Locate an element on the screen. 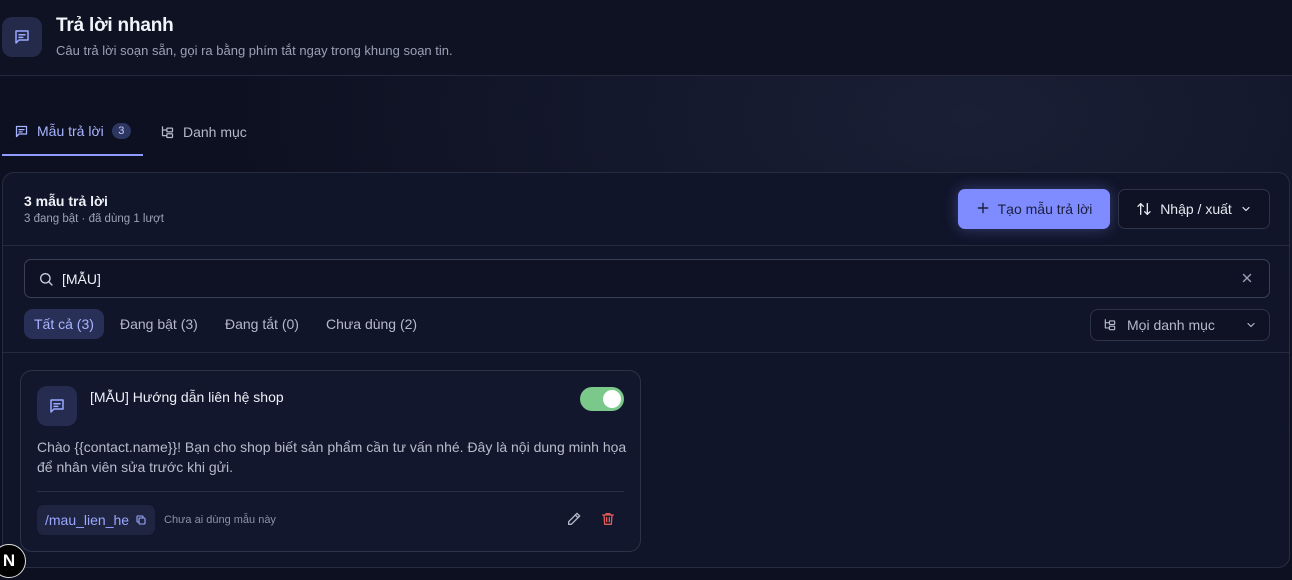 Image resolution: width=1292 pixels, height=580 pixels. tab-templates: Mẫu trả lời 3 is located at coordinates (72, 132).